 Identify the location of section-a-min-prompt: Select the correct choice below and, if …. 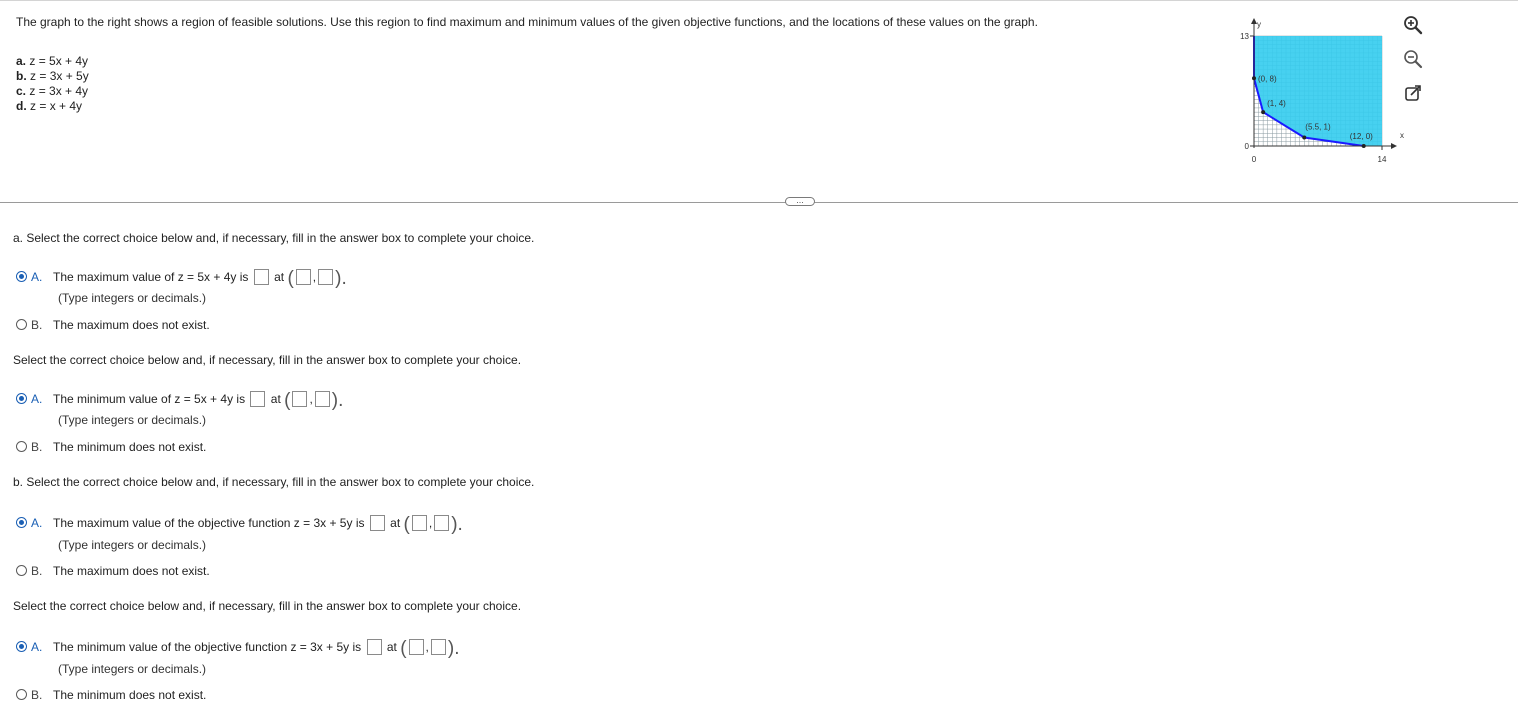
(267, 360).